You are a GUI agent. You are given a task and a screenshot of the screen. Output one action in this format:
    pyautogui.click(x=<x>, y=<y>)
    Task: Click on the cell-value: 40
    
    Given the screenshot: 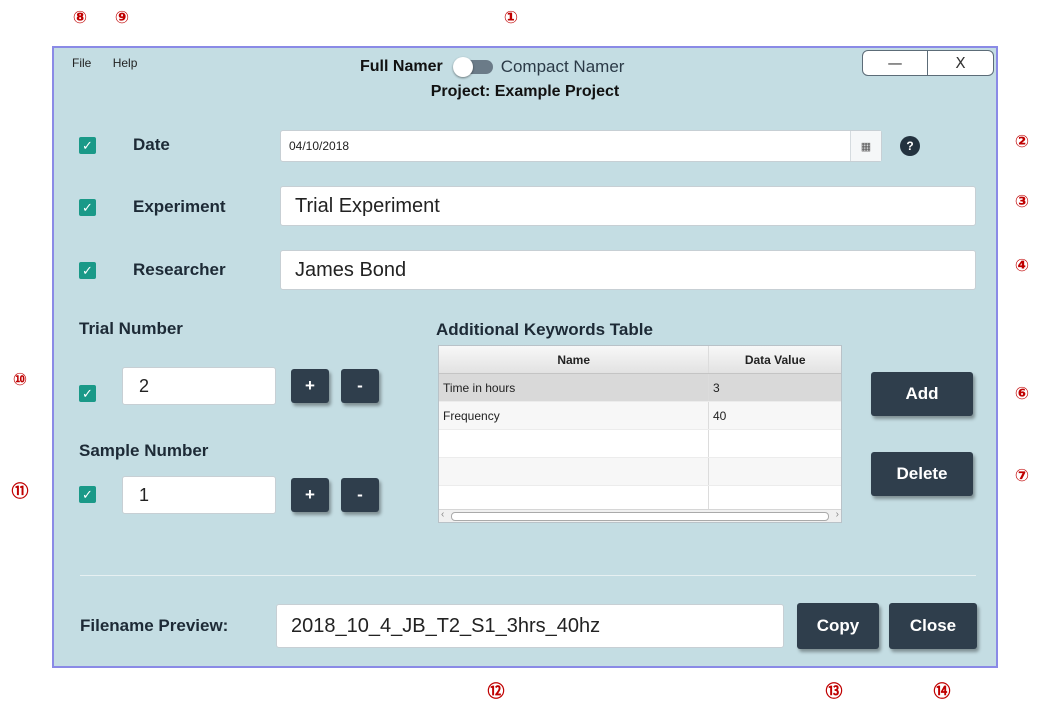 What is the action you would take?
    pyautogui.click(x=720, y=415)
    